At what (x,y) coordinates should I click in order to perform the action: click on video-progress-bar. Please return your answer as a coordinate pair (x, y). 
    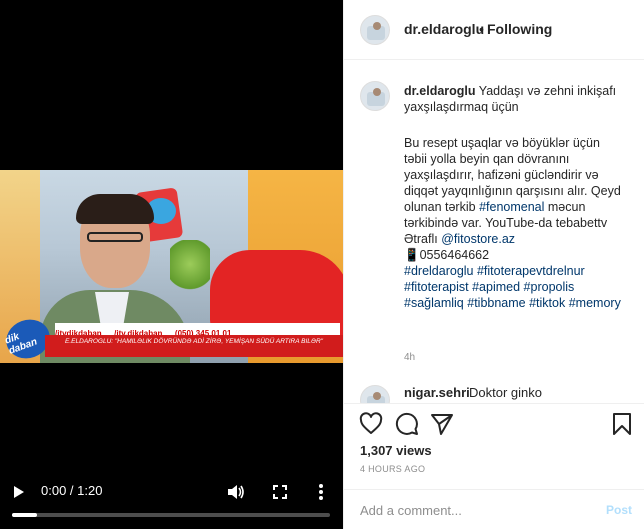
    Looking at the image, I should click on (171, 515).